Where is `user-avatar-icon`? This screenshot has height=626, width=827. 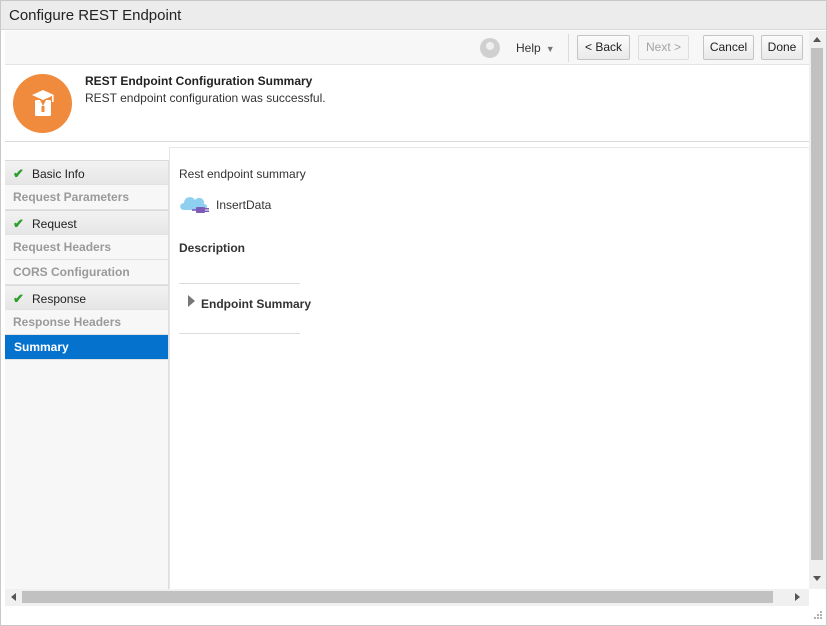
user-avatar-icon is located at coordinates (490, 48).